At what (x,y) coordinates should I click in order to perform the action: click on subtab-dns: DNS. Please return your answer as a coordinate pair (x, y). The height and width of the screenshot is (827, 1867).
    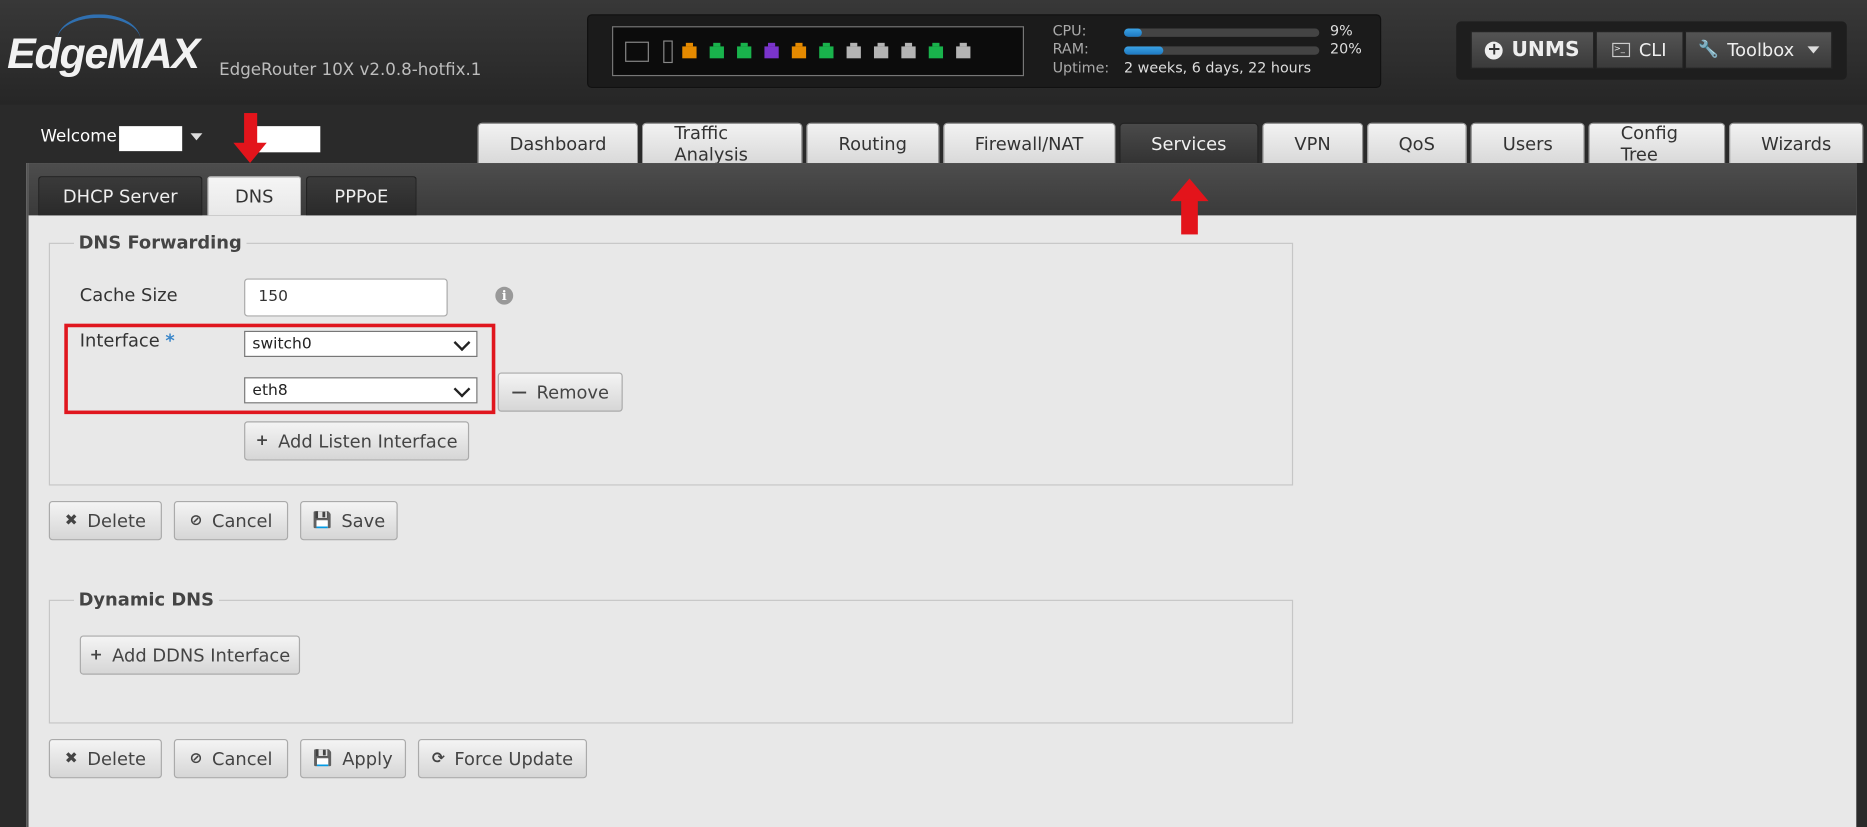
    Looking at the image, I should click on (254, 196).